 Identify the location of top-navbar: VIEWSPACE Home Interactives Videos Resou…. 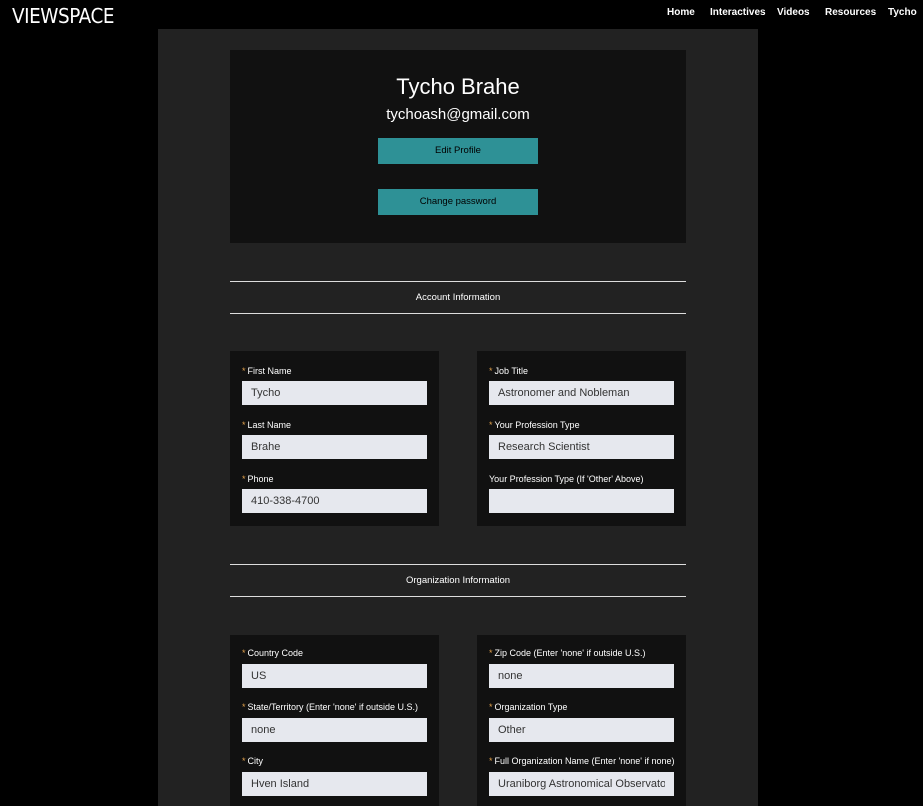
(461, 14).